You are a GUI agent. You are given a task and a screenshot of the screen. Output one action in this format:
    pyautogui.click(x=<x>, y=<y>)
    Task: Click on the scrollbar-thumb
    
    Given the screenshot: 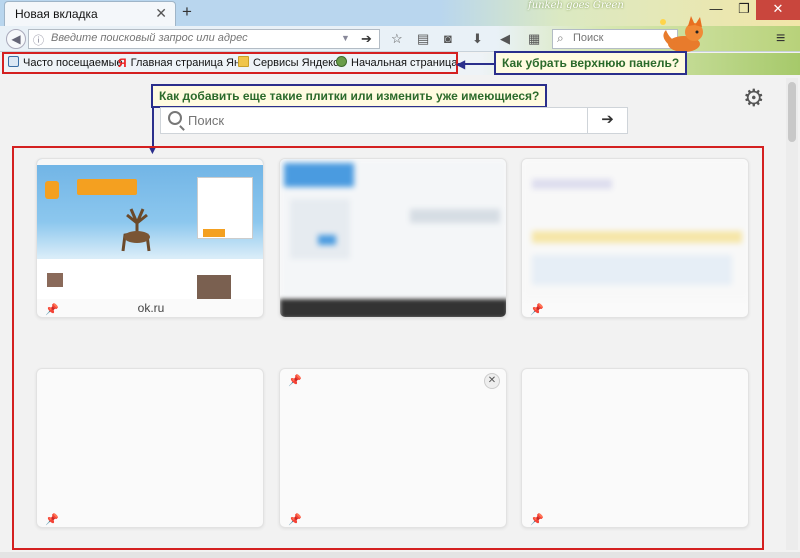 What is the action you would take?
    pyautogui.click(x=792, y=112)
    